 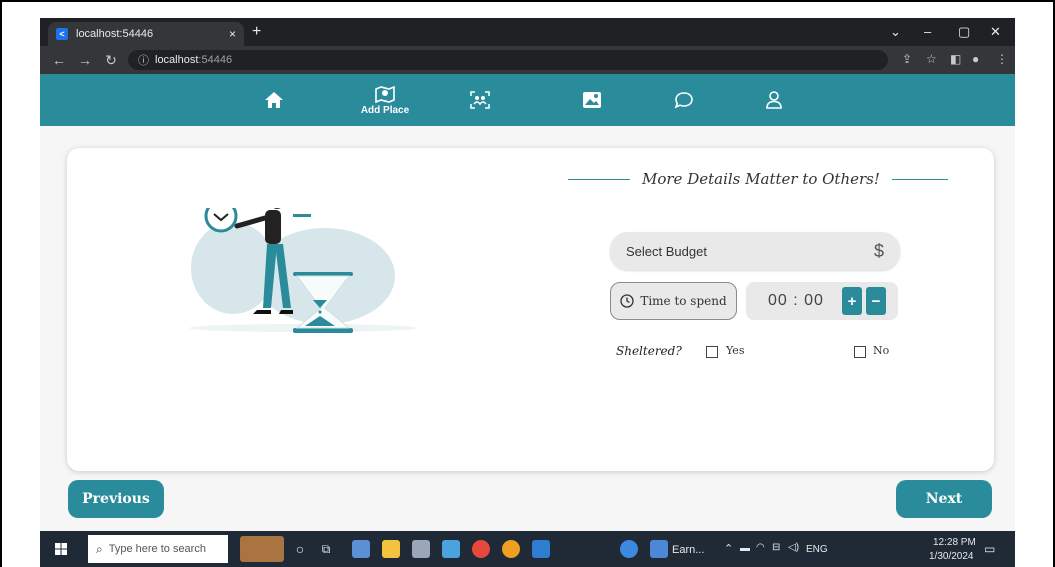 What do you see at coordinates (541, 549) in the screenshot?
I see `vscode-icon` at bounding box center [541, 549].